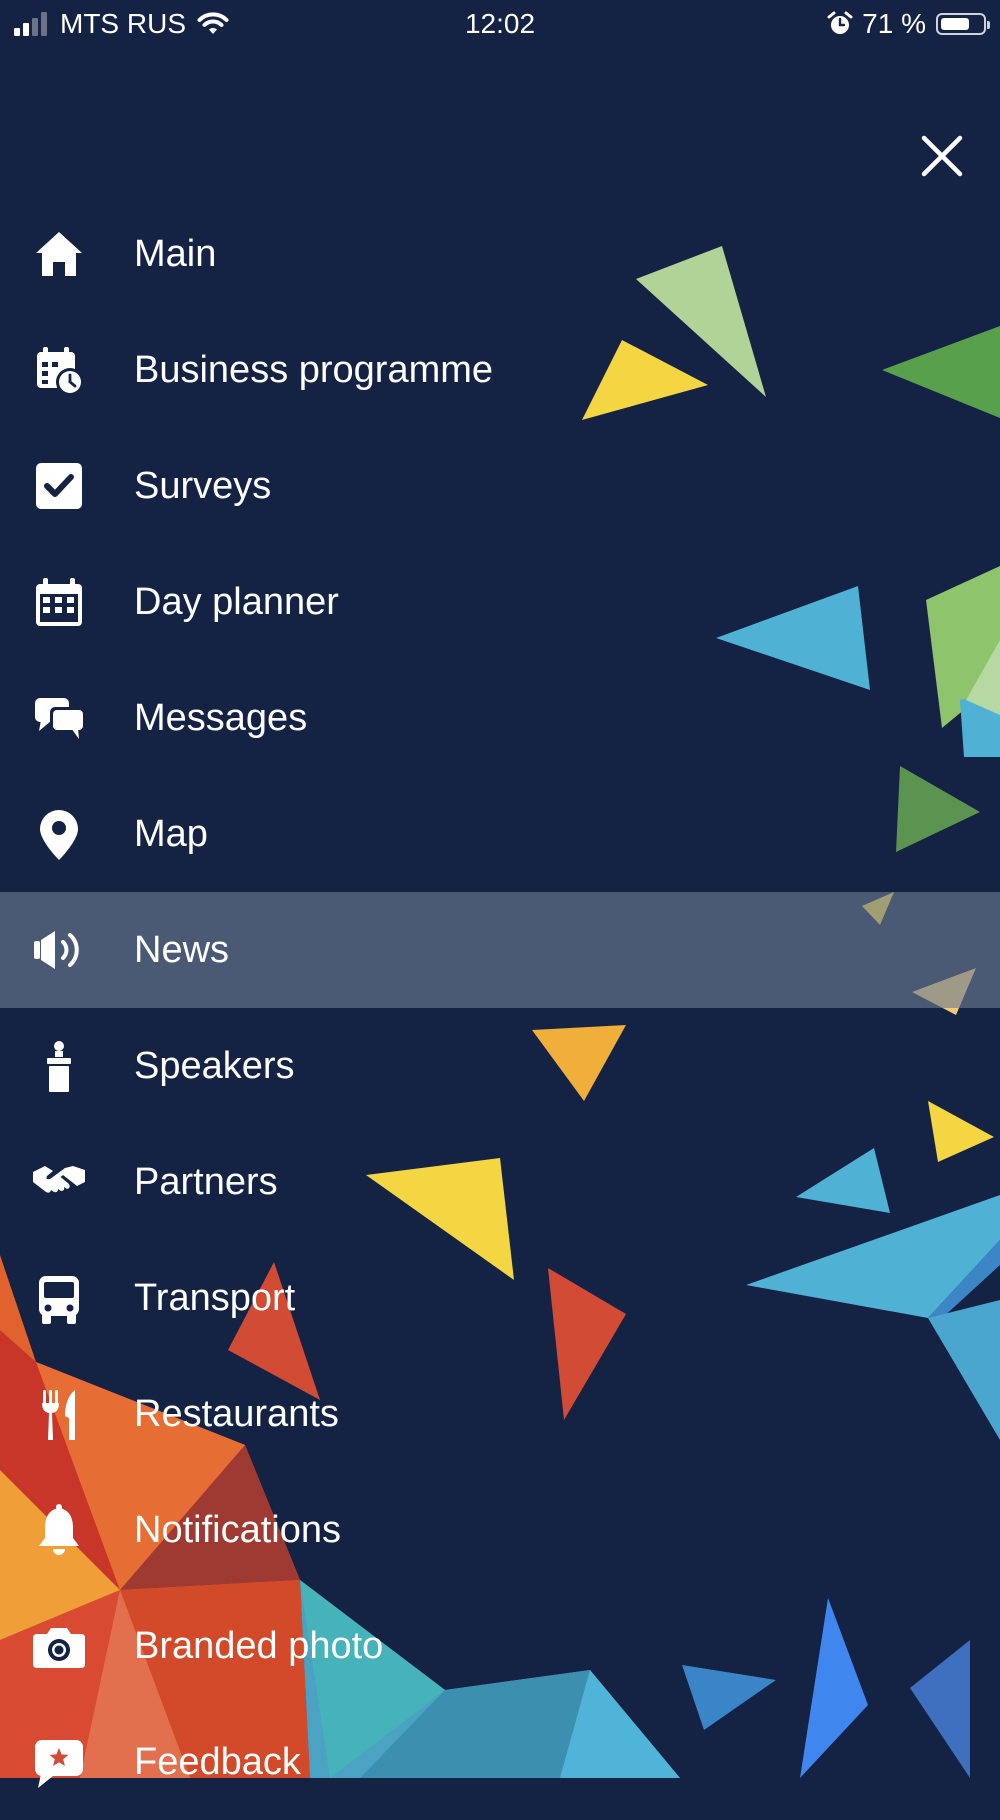 Image resolution: width=1000 pixels, height=1820 pixels. Describe the element at coordinates (59, 1182) in the screenshot. I see `handshake-icon` at that location.